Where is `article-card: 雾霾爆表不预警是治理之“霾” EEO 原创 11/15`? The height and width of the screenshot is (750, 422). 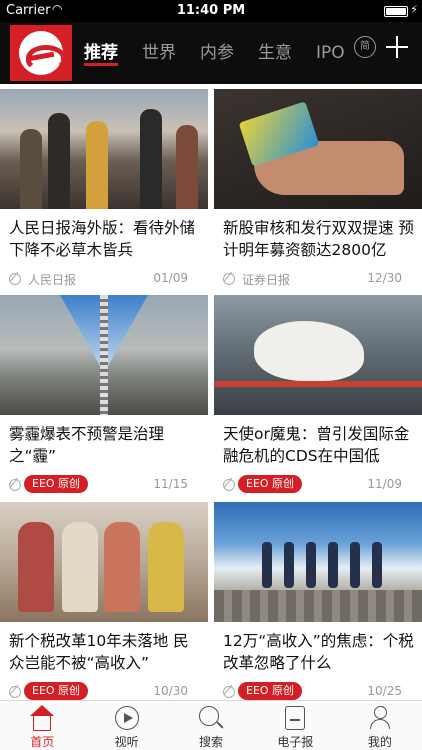
article-card: 雾霾爆表不预警是治理之“霾” EEO 原创 11/15 is located at coordinates (104, 398).